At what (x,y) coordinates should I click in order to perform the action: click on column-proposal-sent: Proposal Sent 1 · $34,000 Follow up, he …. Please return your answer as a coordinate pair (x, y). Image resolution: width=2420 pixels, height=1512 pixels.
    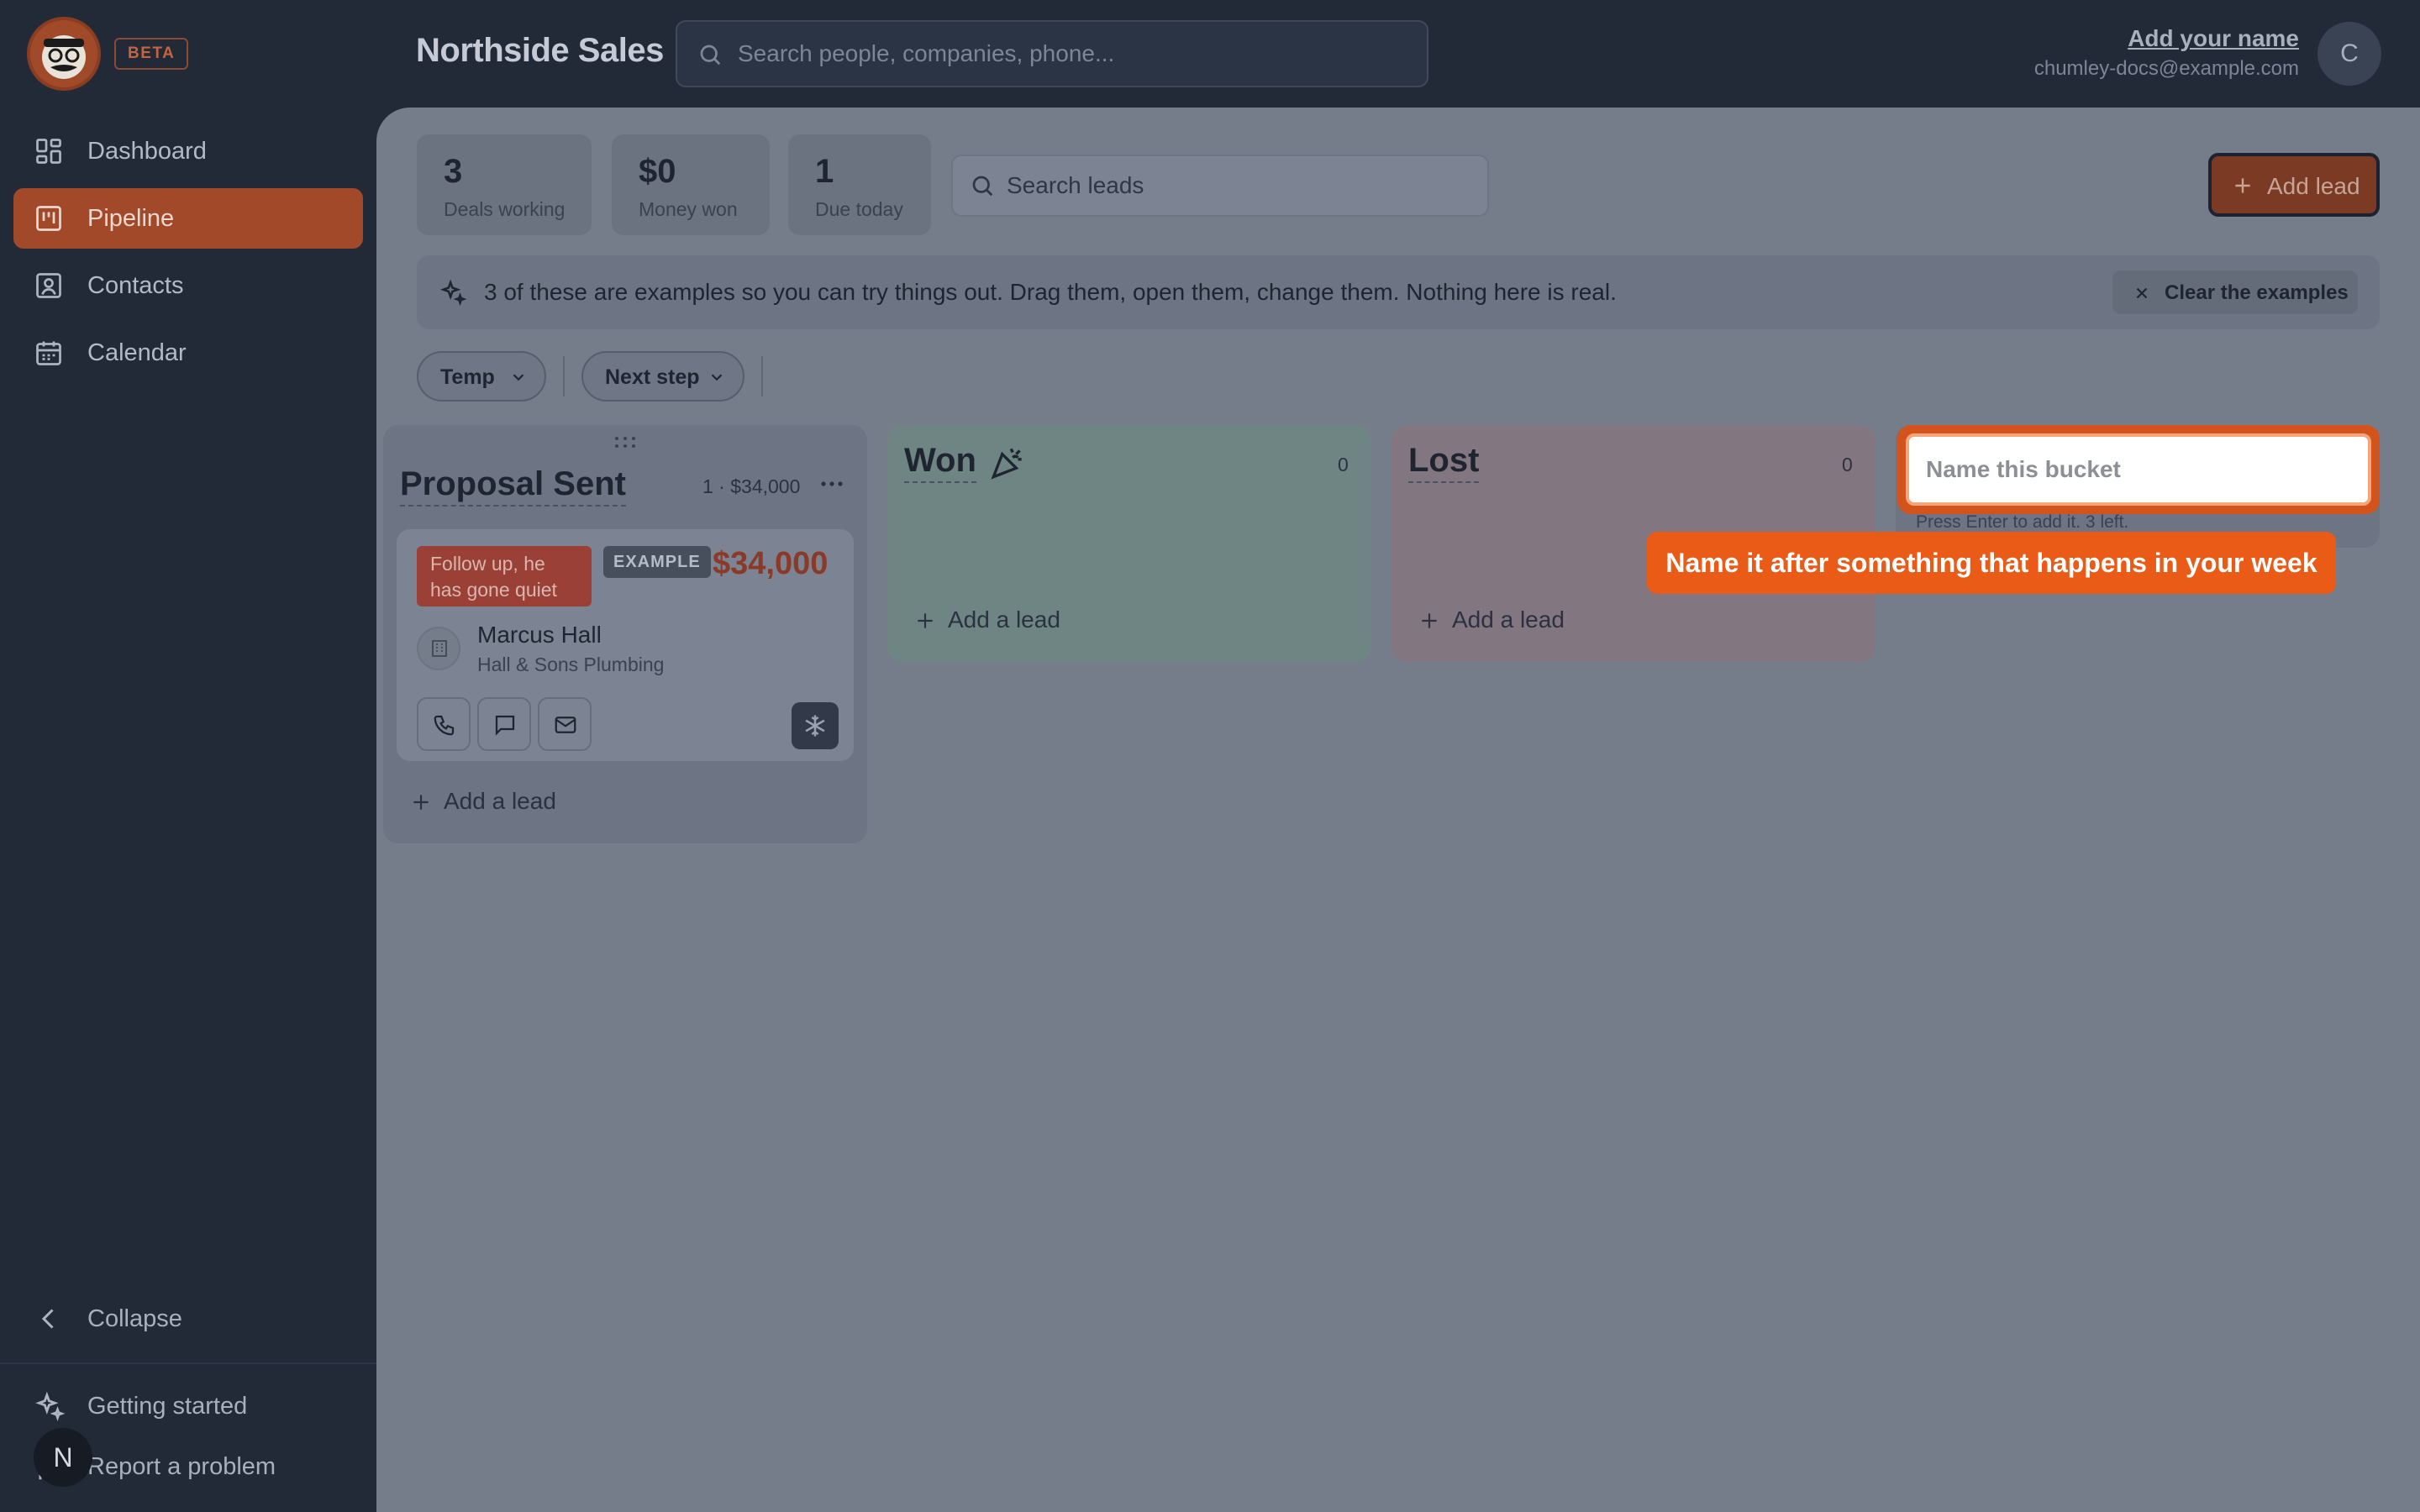
    Looking at the image, I should click on (625, 634).